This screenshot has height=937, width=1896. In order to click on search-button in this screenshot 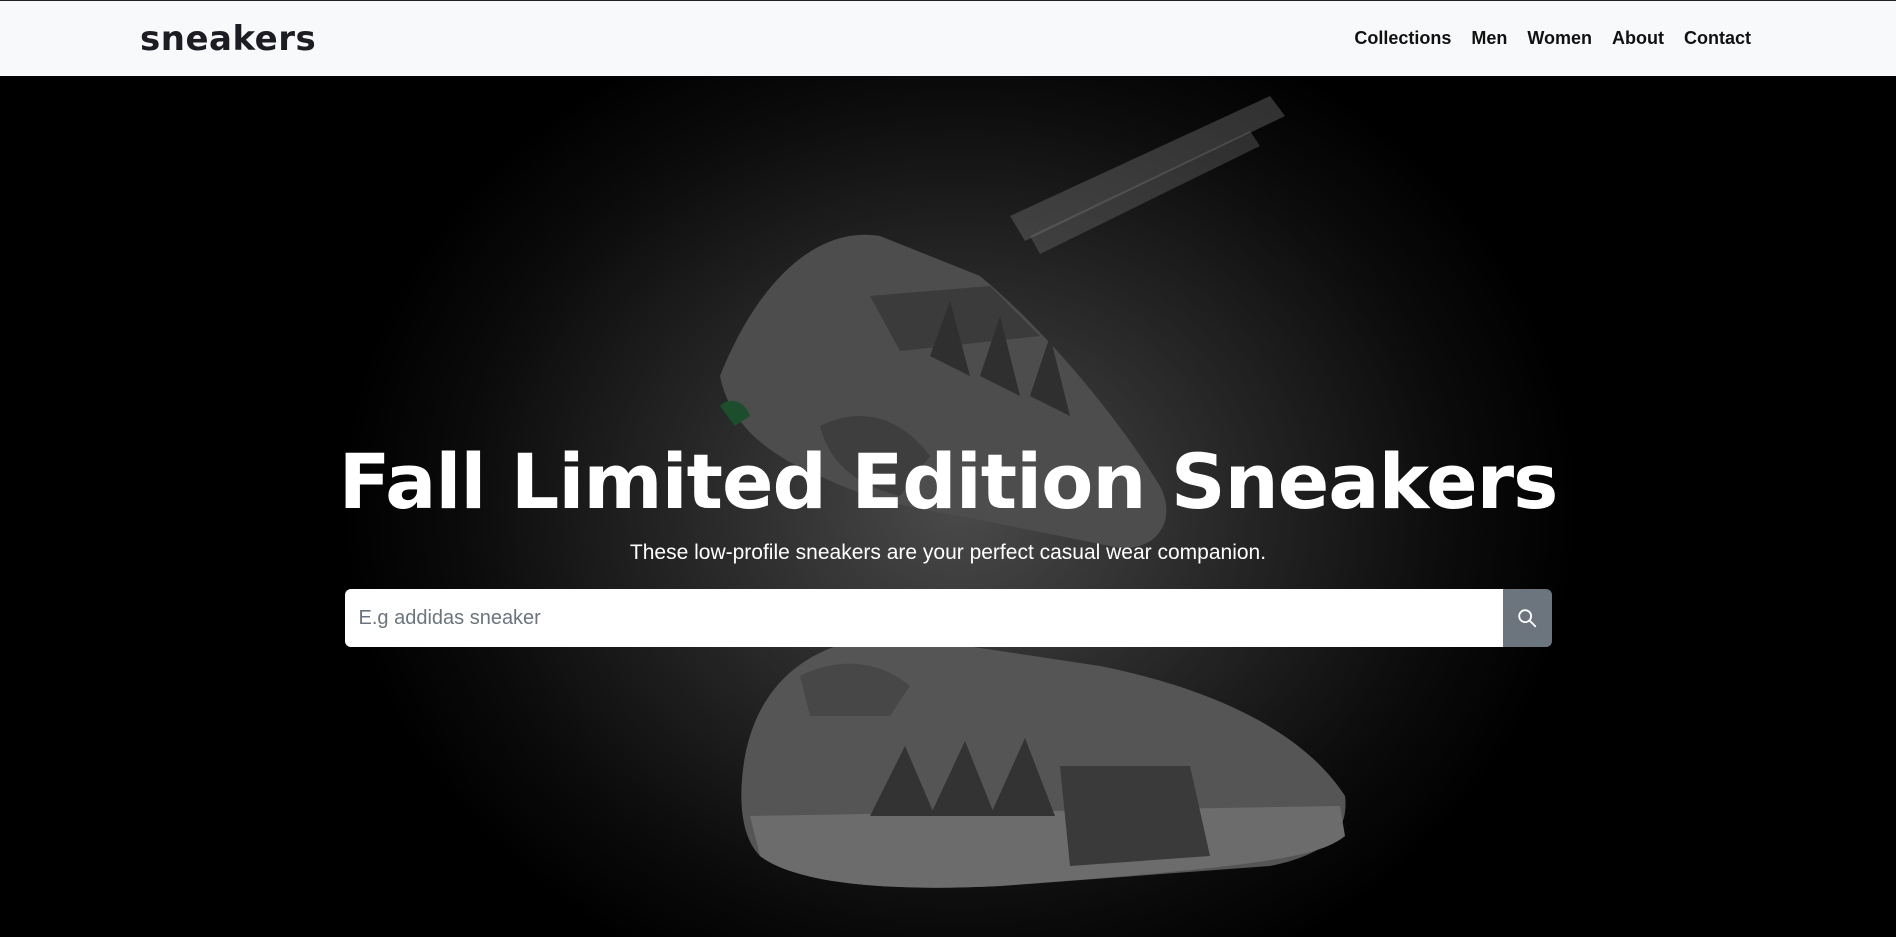, I will do `click(1527, 618)`.